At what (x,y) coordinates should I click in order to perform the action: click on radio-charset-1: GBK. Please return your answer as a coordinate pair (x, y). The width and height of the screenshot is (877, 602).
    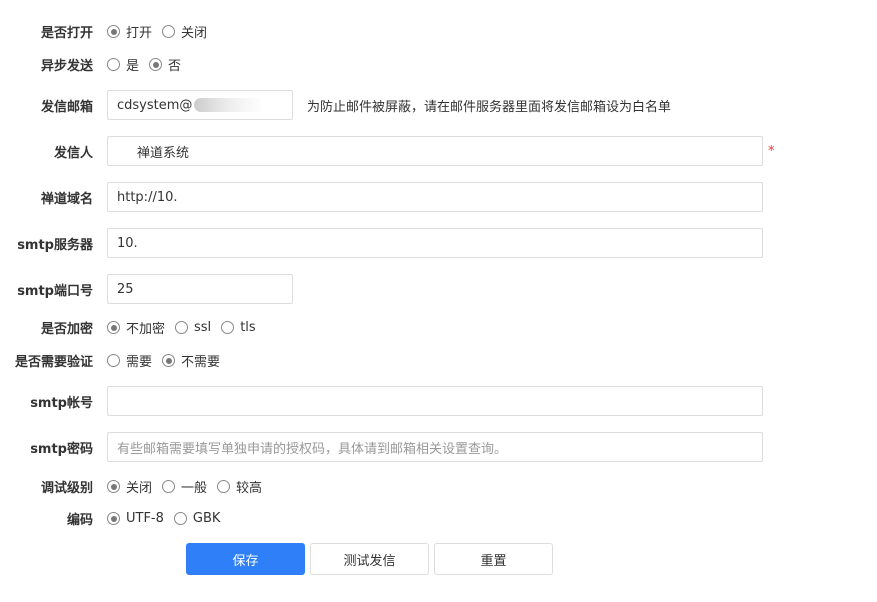
    Looking at the image, I should click on (197, 518).